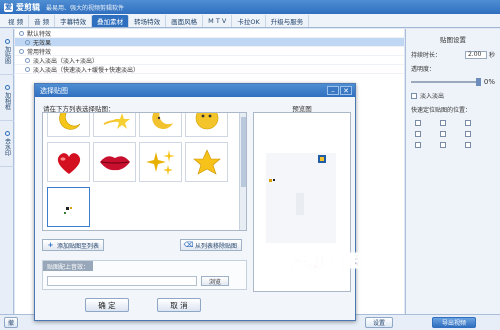  I want to click on preview-frame, so click(301, 198).